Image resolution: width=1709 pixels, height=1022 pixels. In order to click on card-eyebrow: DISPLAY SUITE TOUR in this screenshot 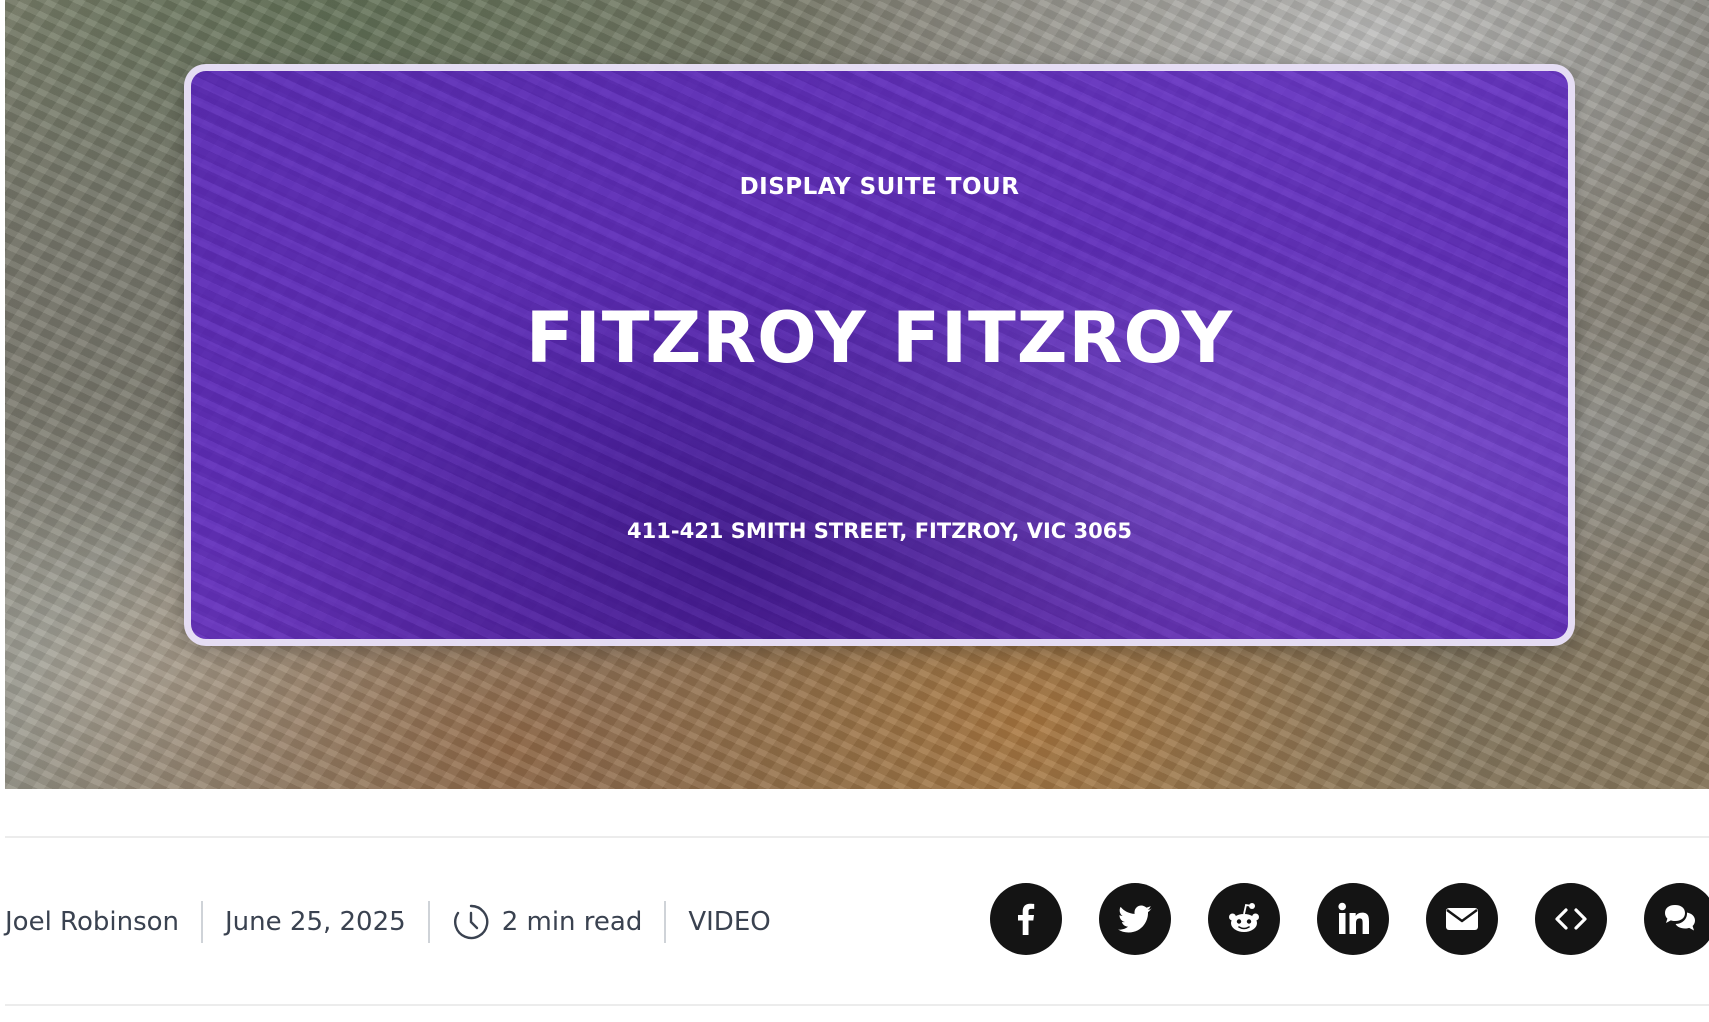, I will do `click(879, 187)`.